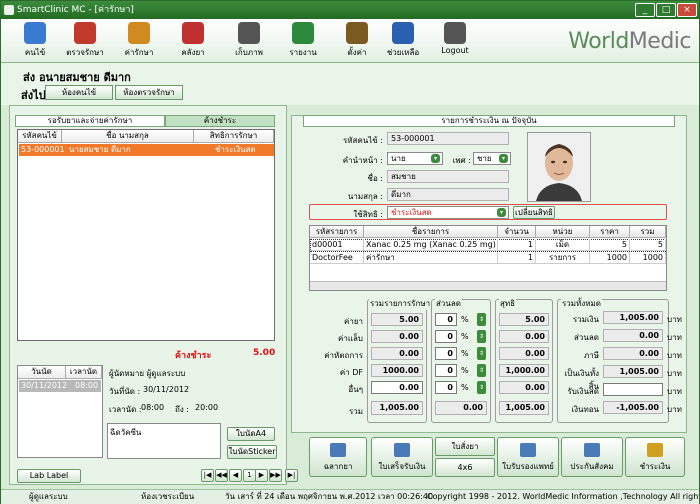  Describe the element at coordinates (164, 441) in the screenshot. I see `appointment-note: ฉีดวัคซีน` at that location.